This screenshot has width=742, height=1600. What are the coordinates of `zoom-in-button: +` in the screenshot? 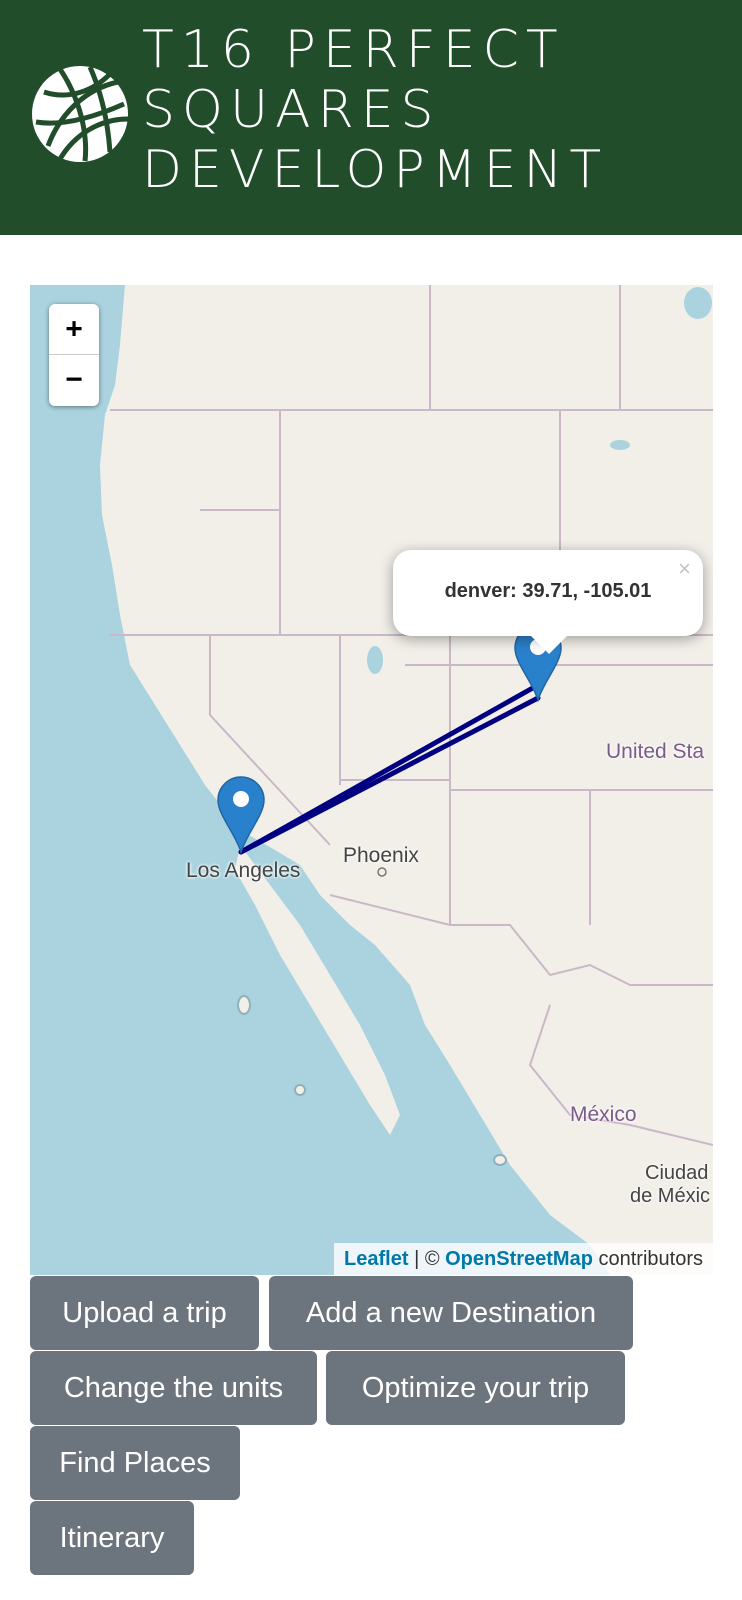 It's located at (74, 329).